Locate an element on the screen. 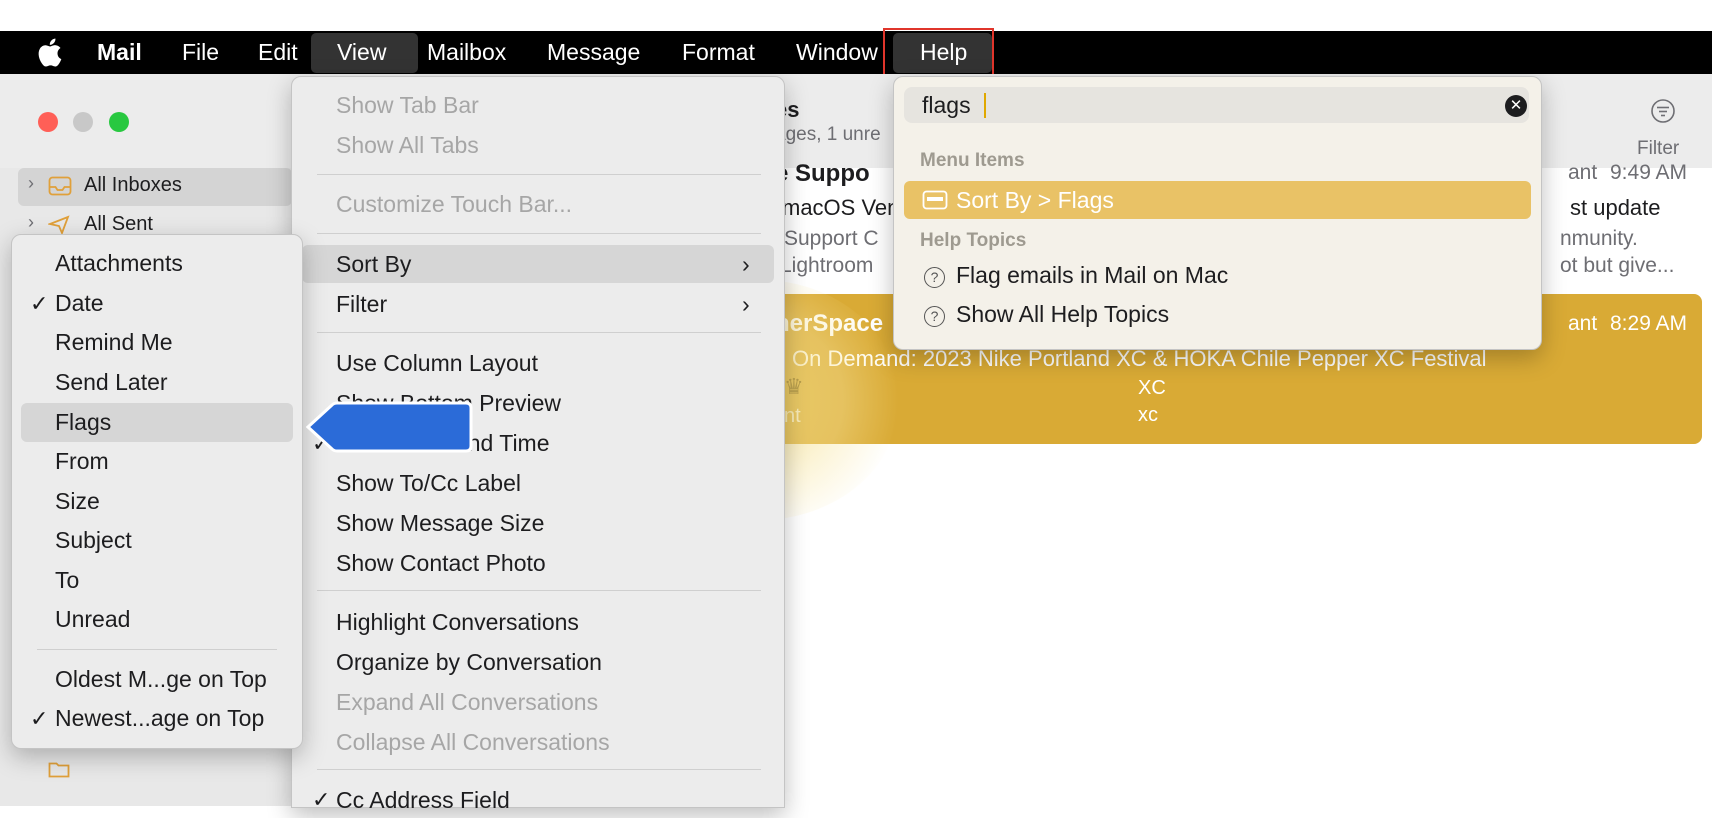  help-topic-show-all: Show All Help Topics is located at coordinates (1062, 314).